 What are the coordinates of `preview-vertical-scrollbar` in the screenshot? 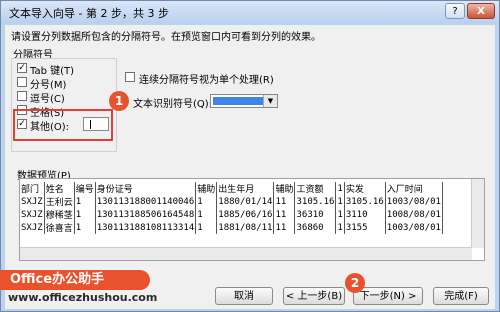 It's located at (477, 213).